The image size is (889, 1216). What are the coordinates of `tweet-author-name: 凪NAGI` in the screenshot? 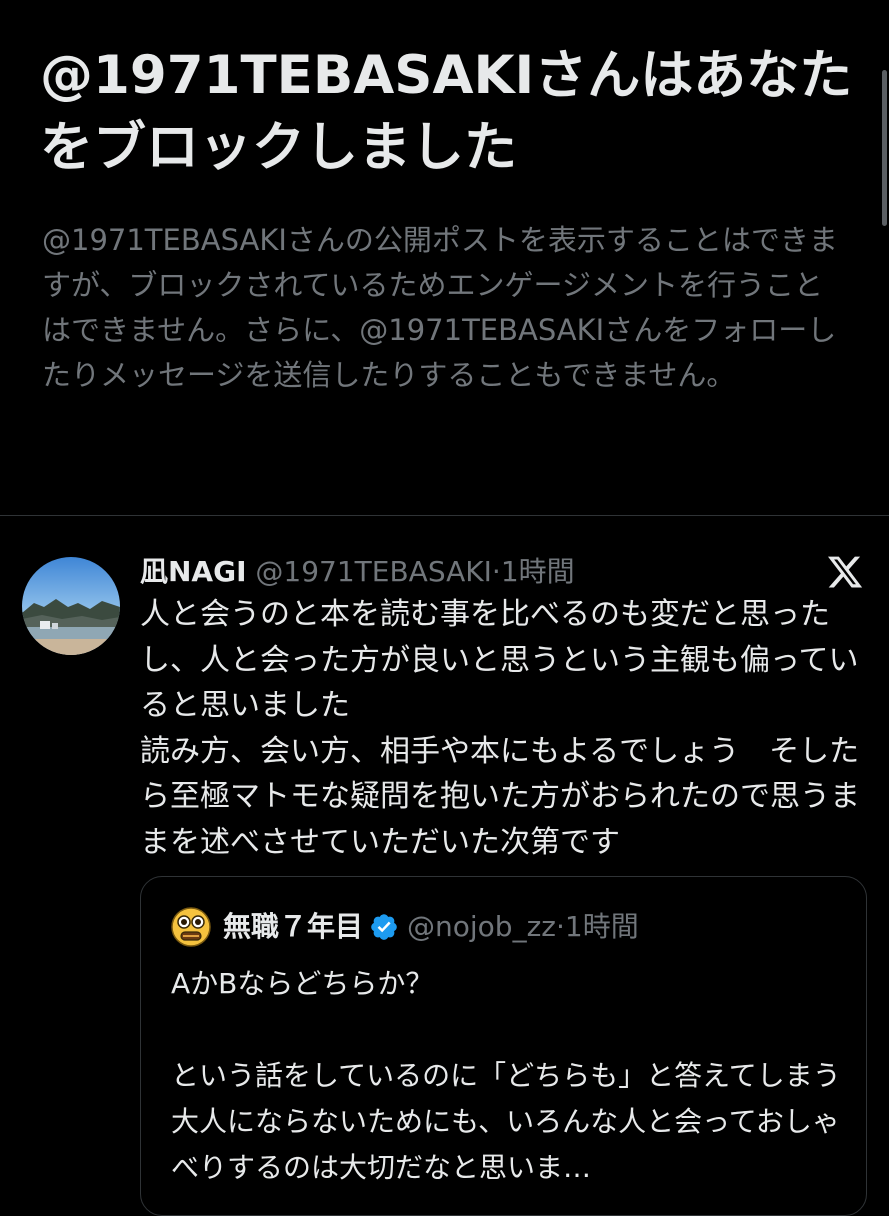 It's located at (193, 571).